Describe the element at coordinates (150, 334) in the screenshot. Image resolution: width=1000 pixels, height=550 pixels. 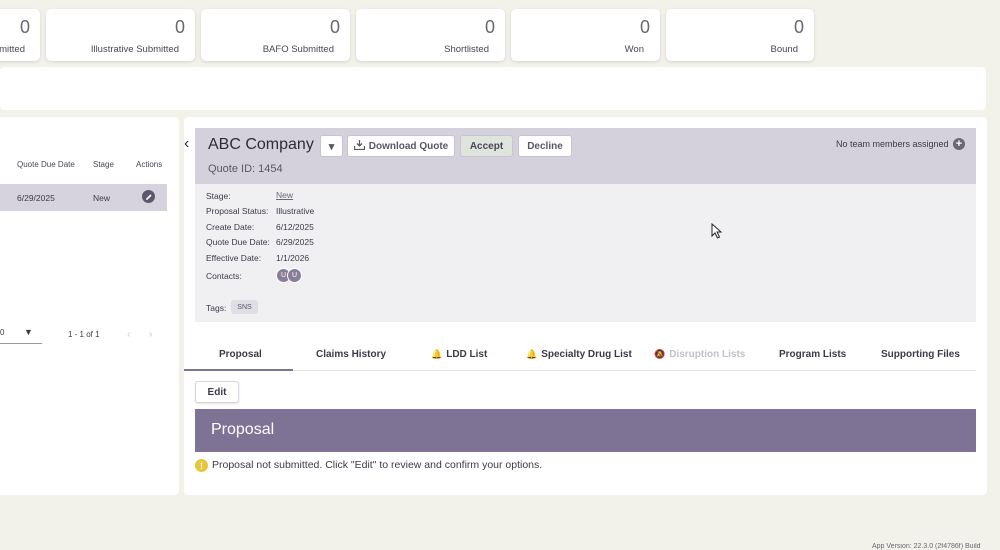
I see `next-page-button: ›` at that location.